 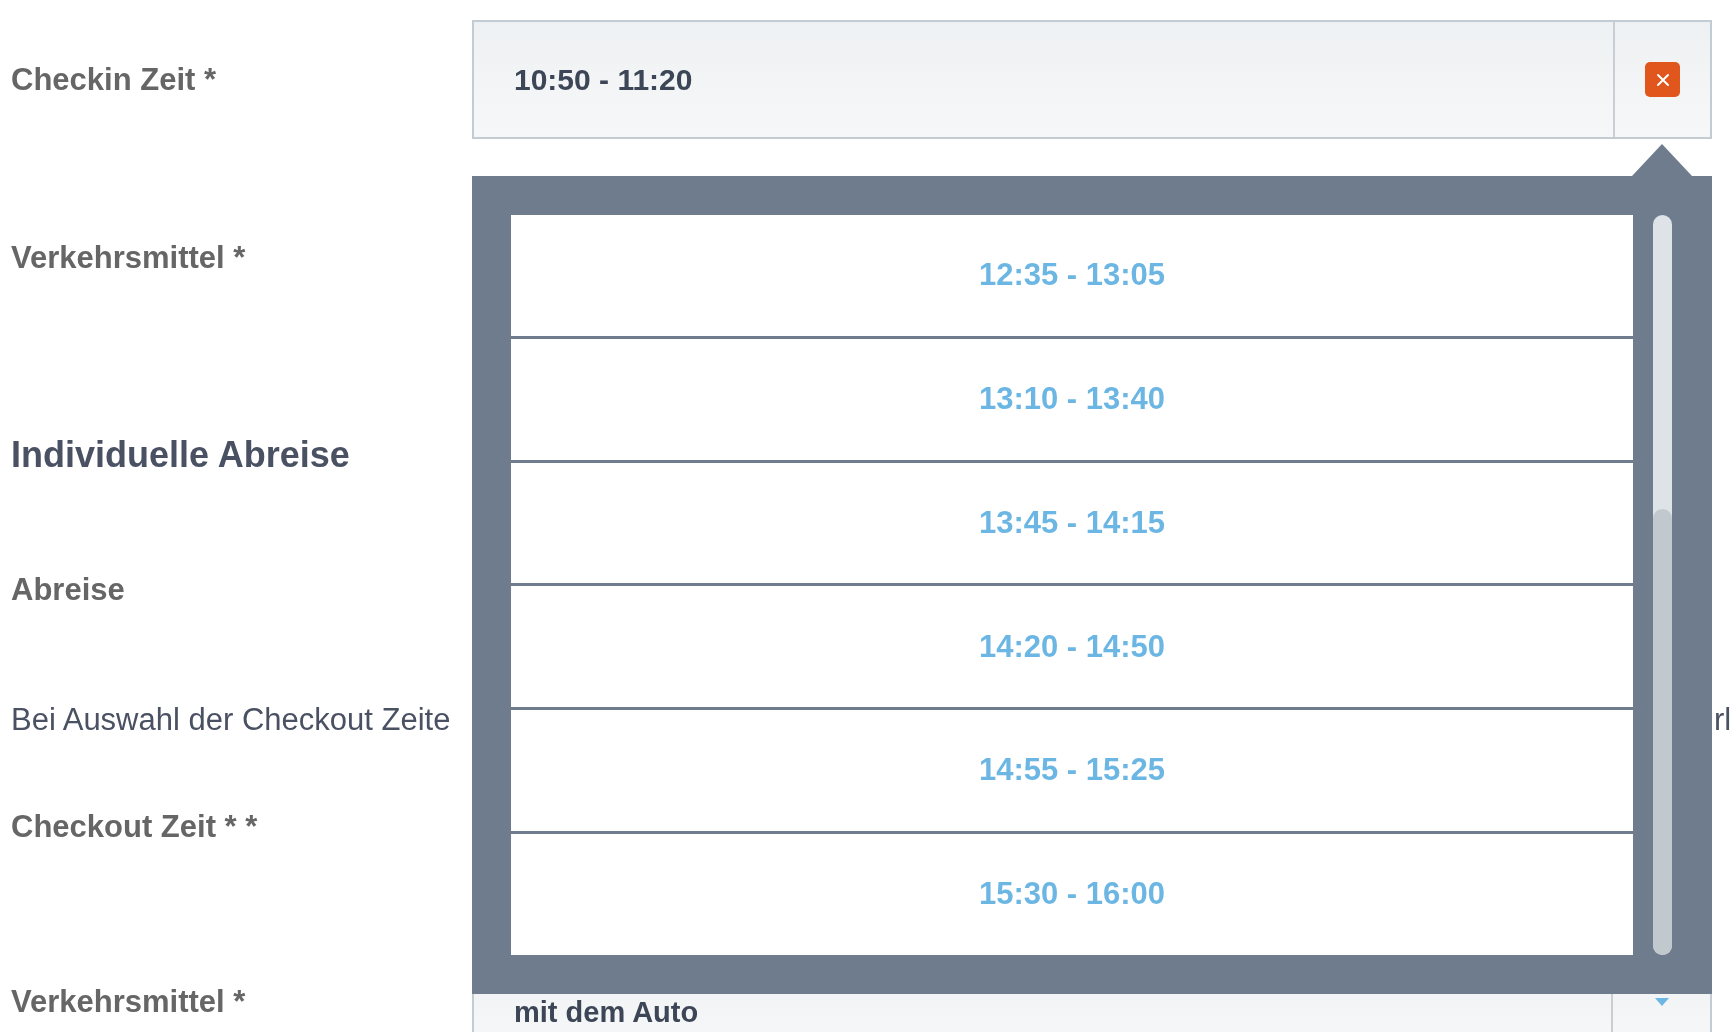 I want to click on clear-button, so click(x=1662, y=79).